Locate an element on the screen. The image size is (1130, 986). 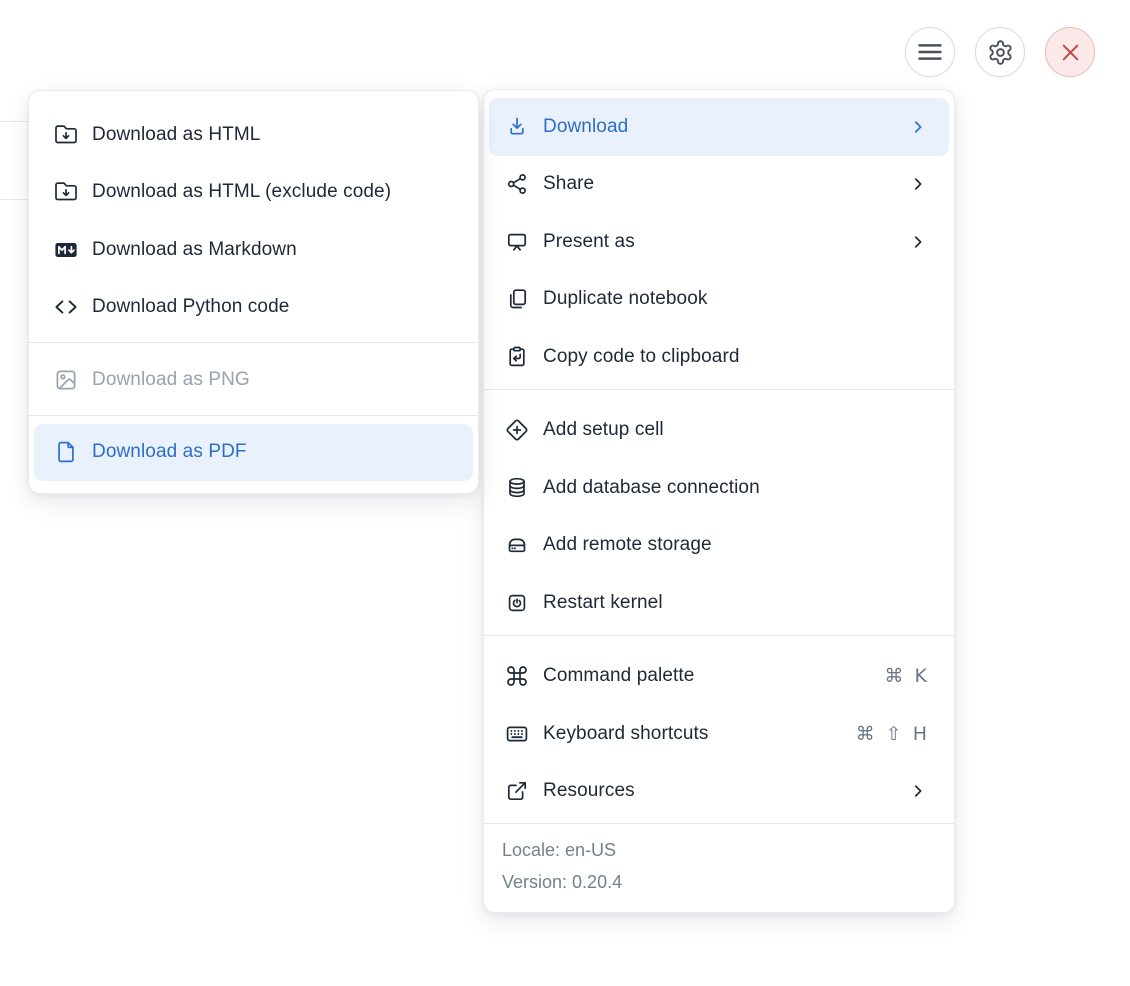
power-square-icon is located at coordinates (517, 603).